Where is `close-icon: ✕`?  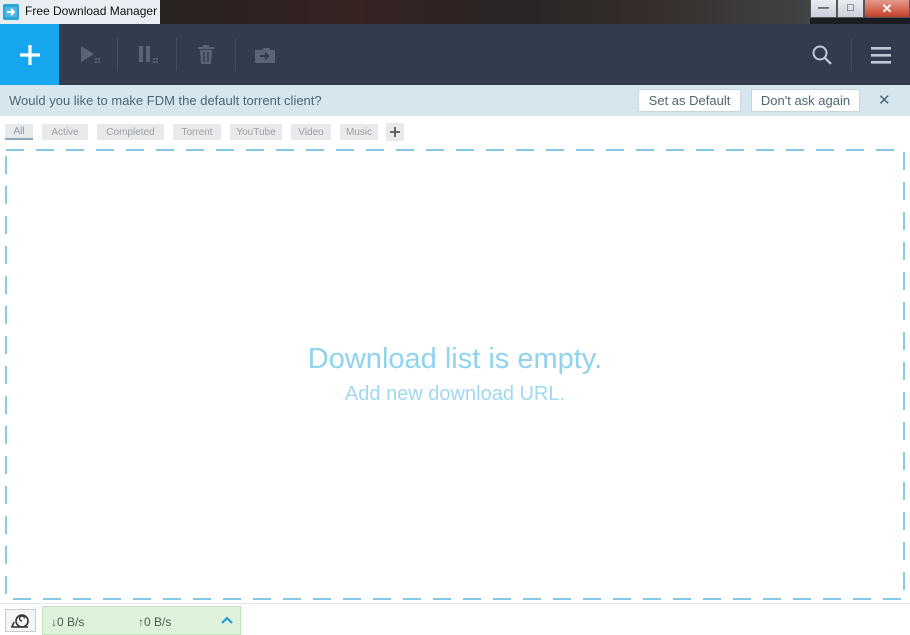
close-icon: ✕ is located at coordinates (887, 8).